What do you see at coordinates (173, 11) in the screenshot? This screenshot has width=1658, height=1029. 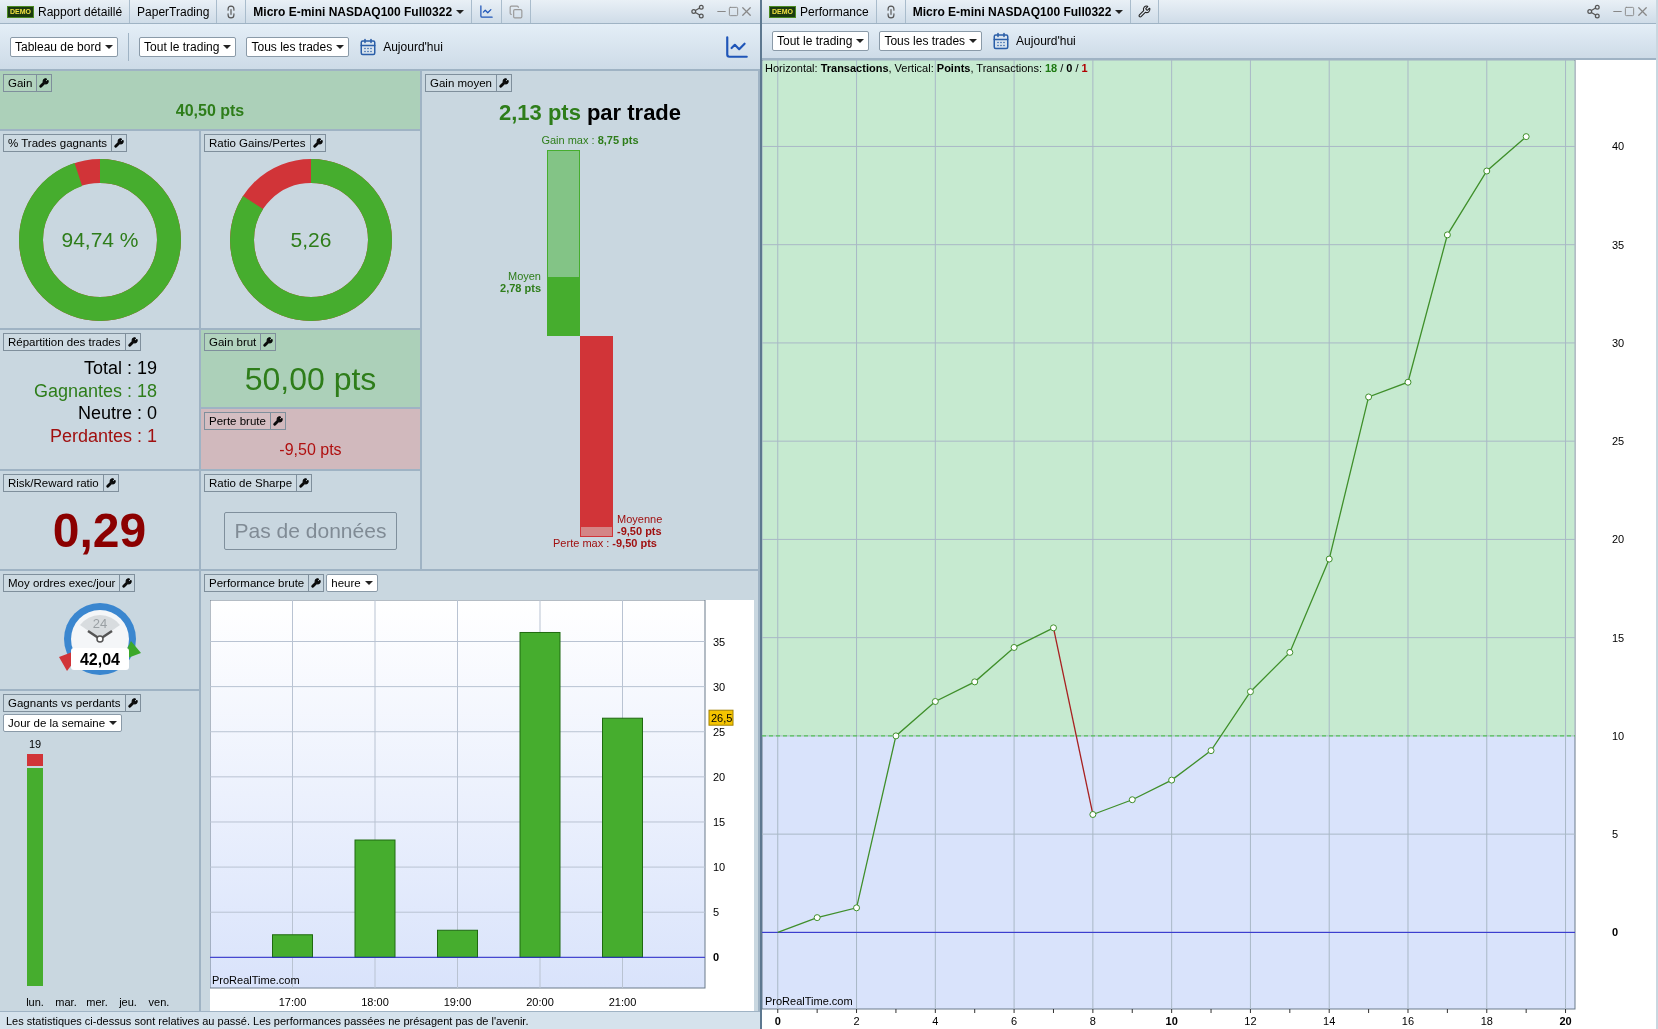 I see `window-tab: PaperTrading` at bounding box center [173, 11].